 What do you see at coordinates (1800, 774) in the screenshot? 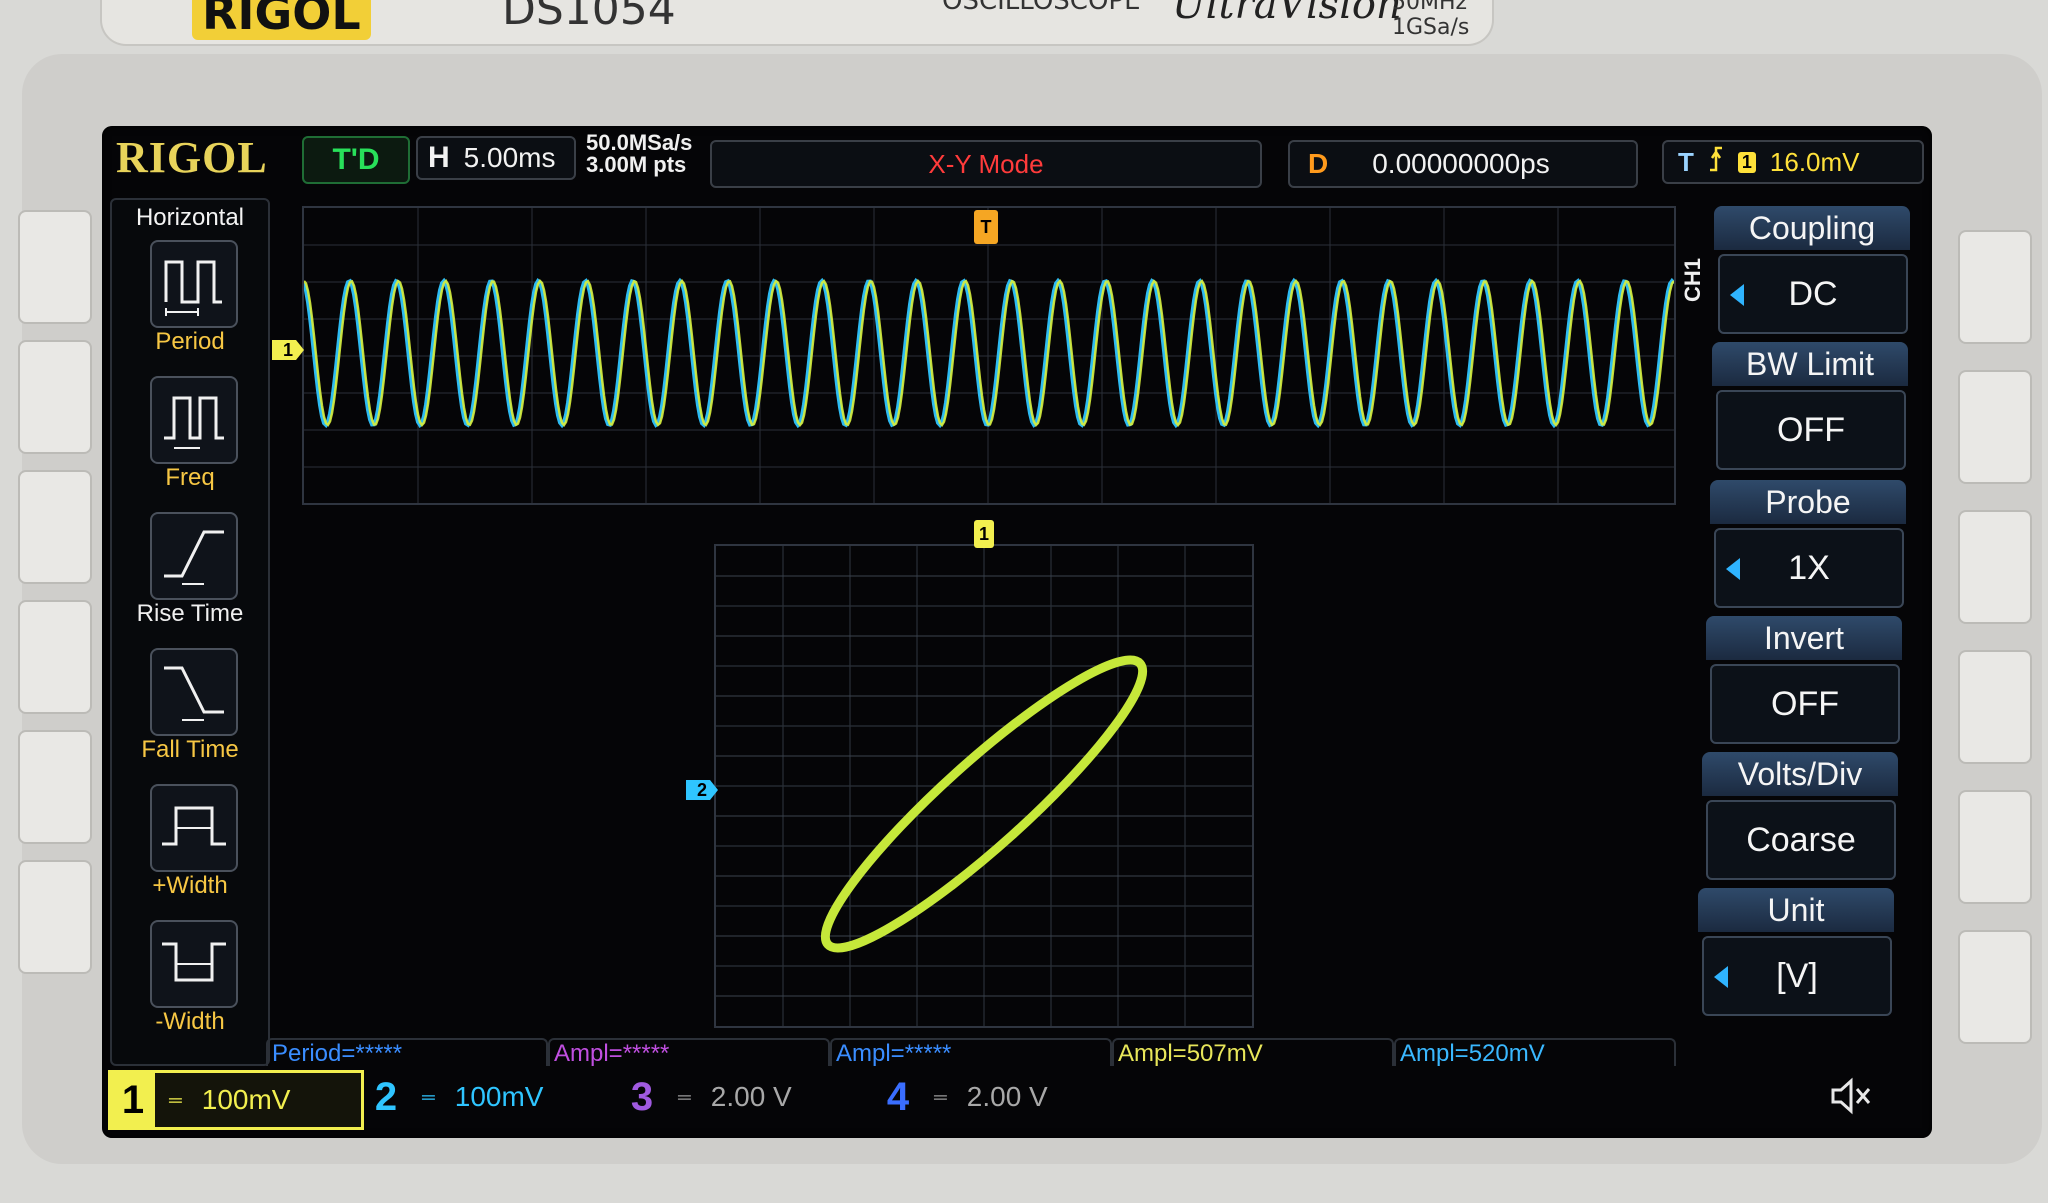
I see `menu-volts-div-title: Volts/Div` at bounding box center [1800, 774].